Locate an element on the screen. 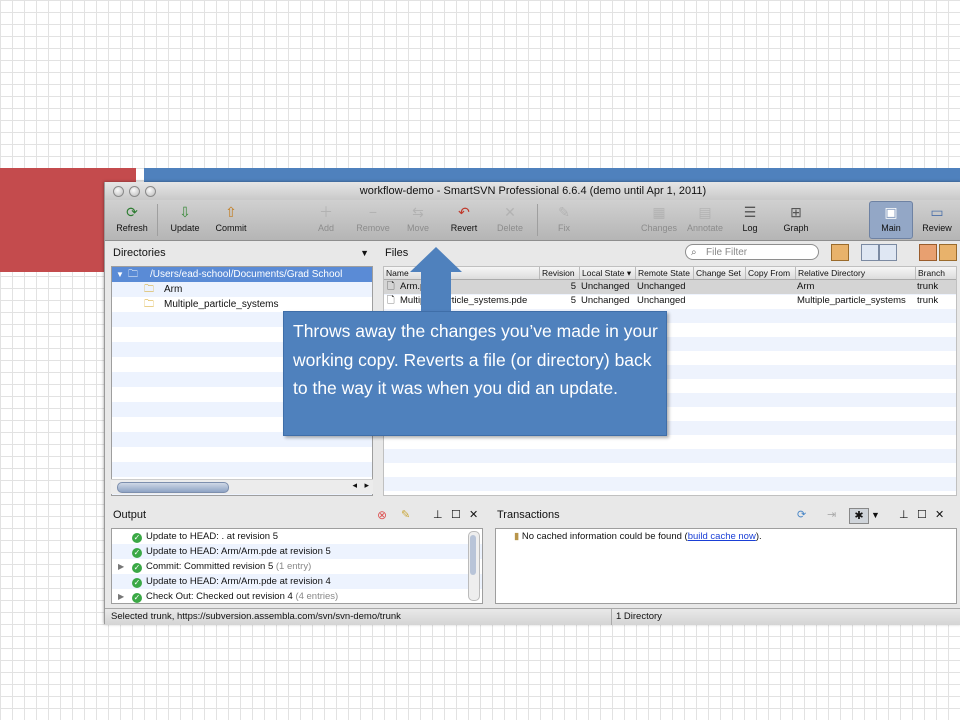  list-item: ✓ Update to HEAD: . at revision 5 is located at coordinates (297, 536).